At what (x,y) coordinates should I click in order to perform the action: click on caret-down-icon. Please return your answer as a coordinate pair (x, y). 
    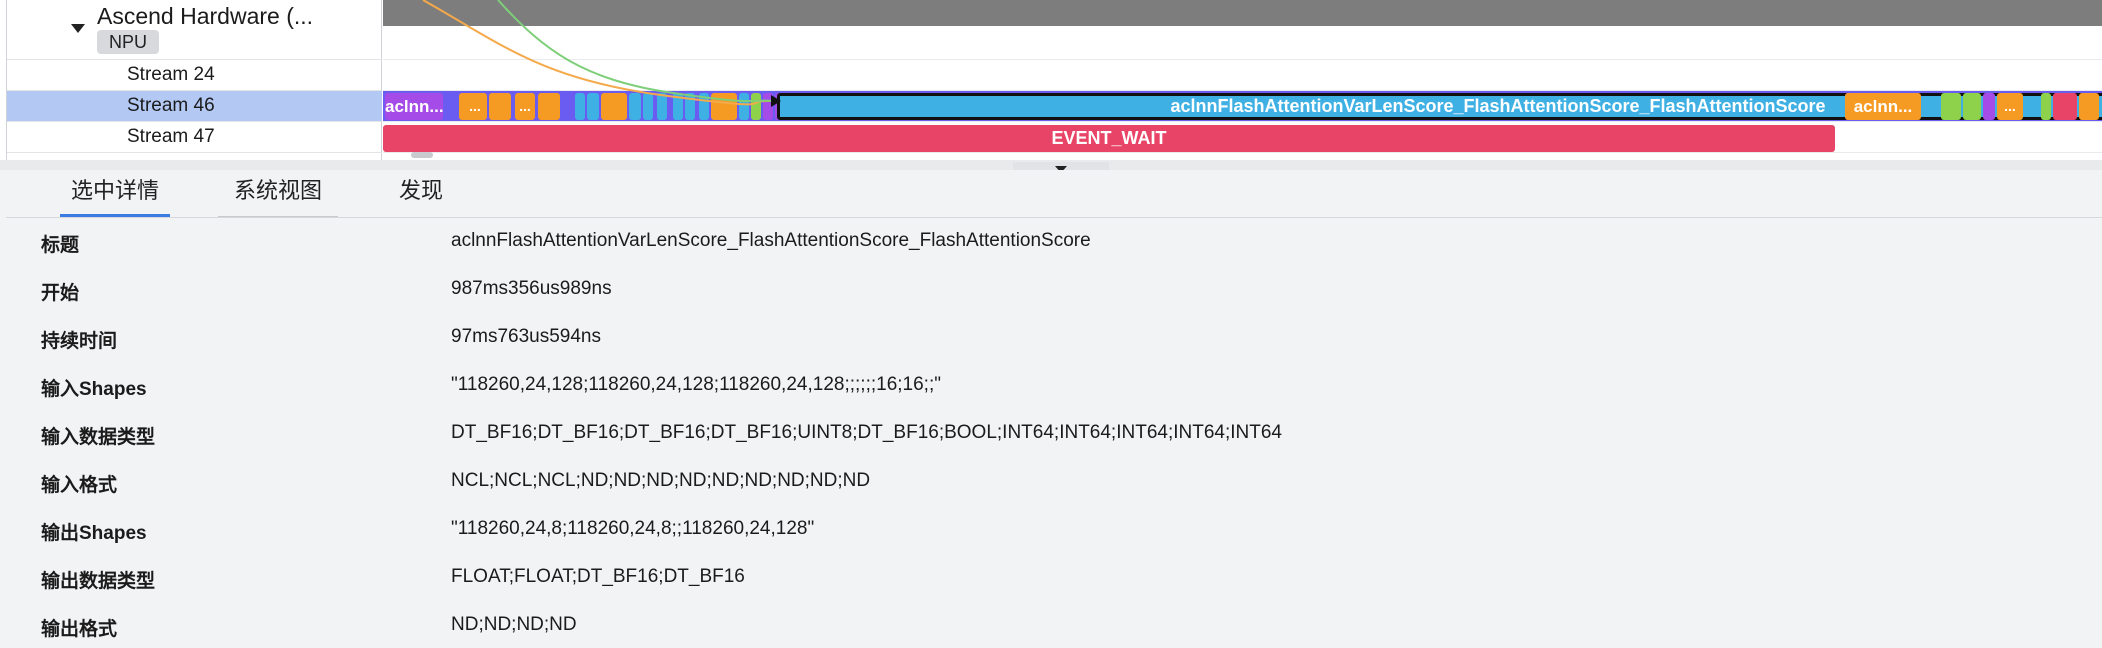
    Looking at the image, I should click on (78, 28).